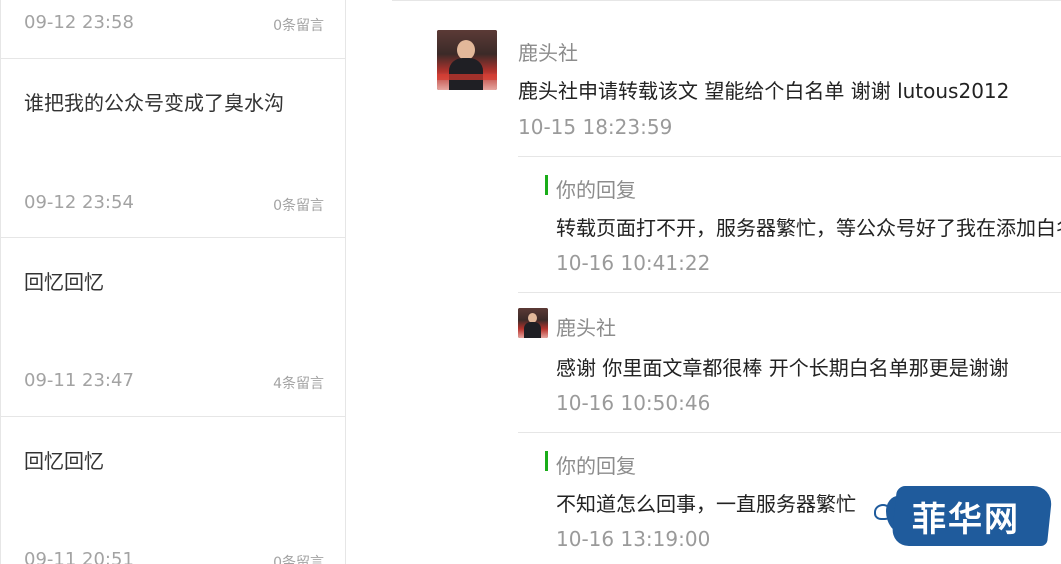 The width and height of the screenshot is (1061, 564). I want to click on article-time: 09-12 23:58, so click(79, 22).